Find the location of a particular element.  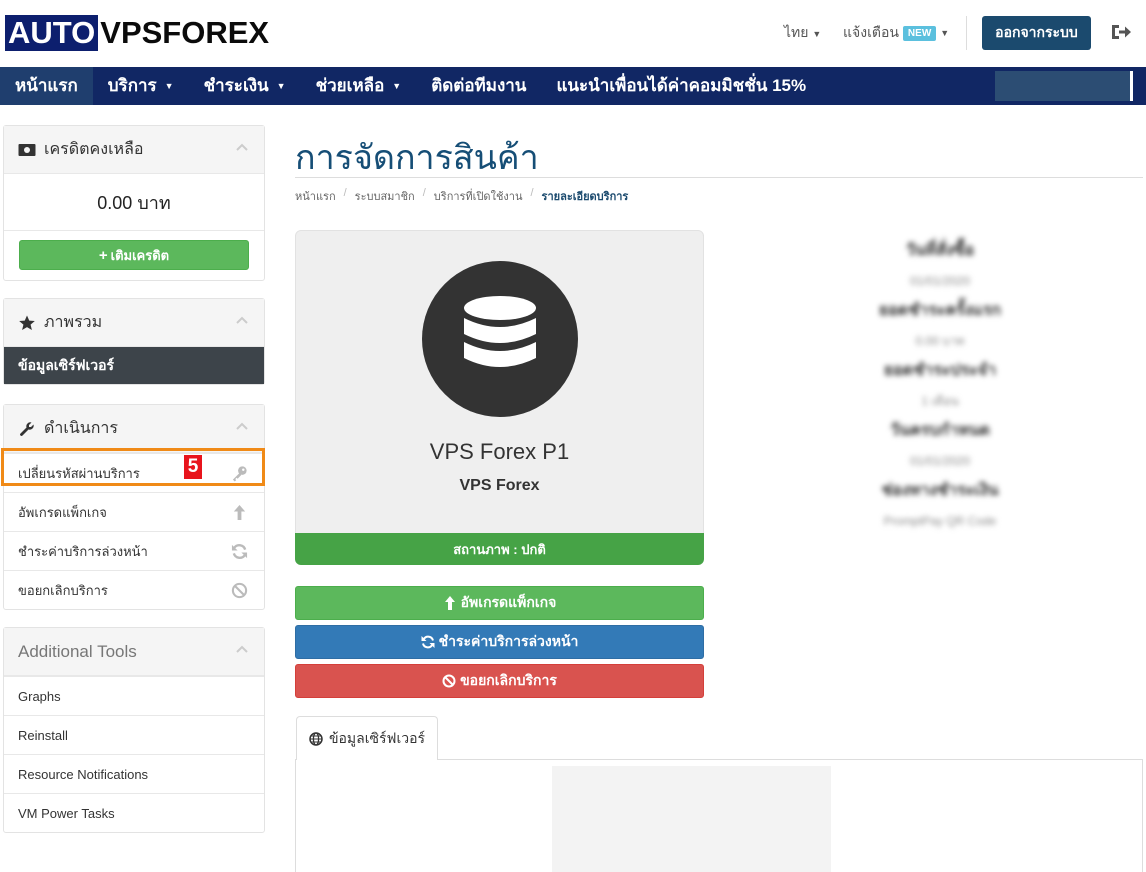

nav-item-services: บริการ ▼ is located at coordinates (141, 86).